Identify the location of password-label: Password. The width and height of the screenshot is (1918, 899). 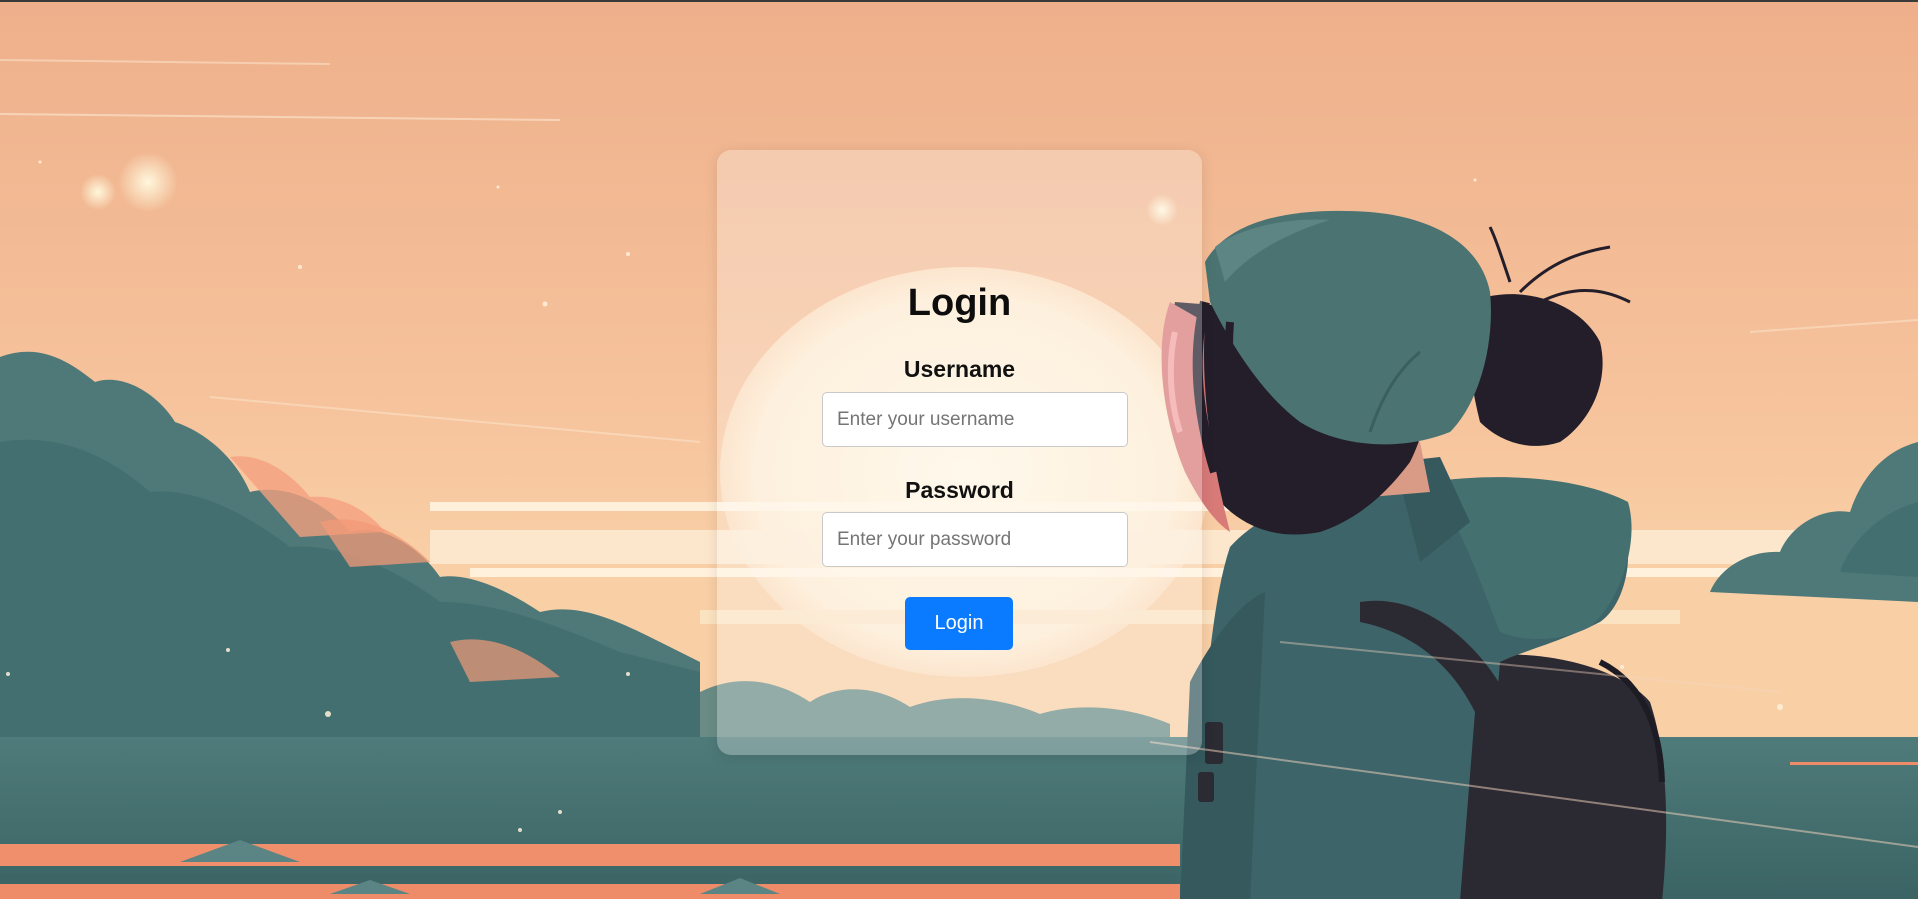
(959, 490).